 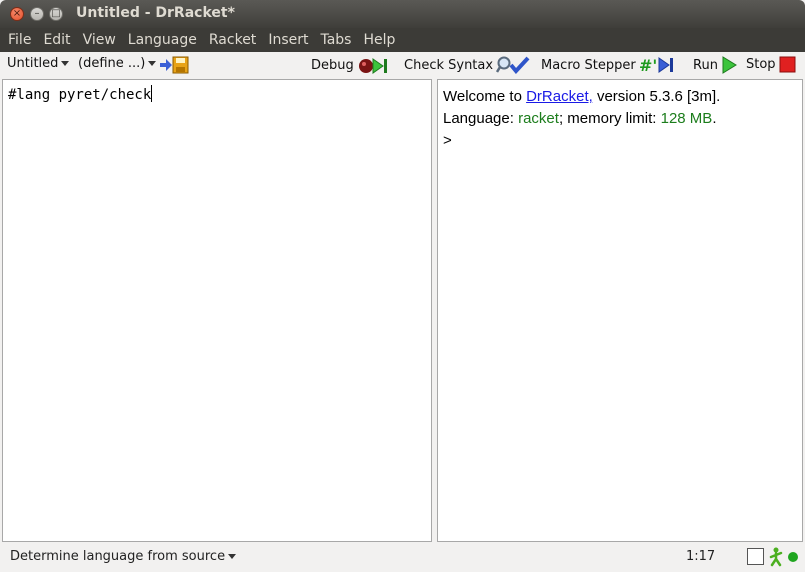 I want to click on drracket-link: DrRacket,, so click(x=559, y=96).